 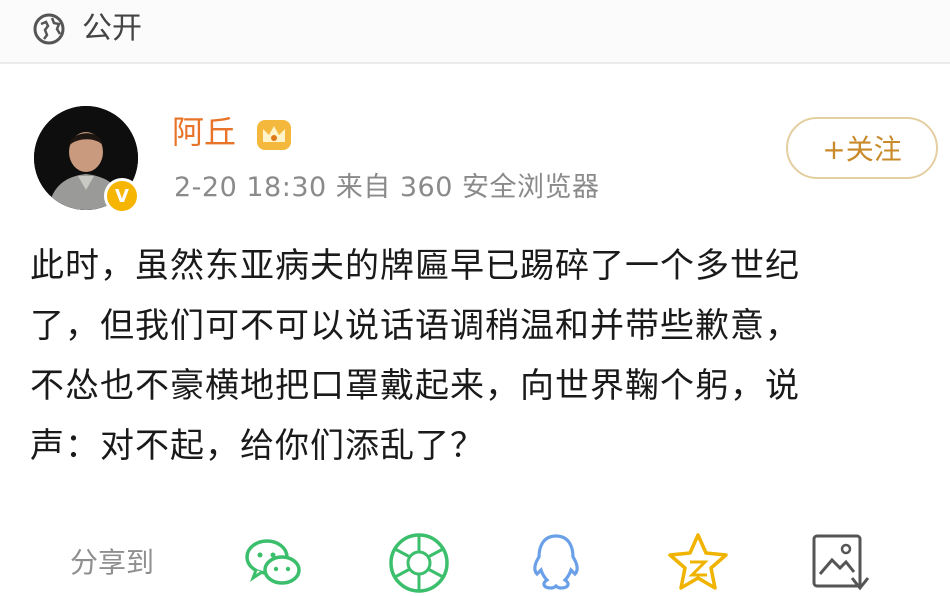 I want to click on qq-icon, so click(x=556, y=563).